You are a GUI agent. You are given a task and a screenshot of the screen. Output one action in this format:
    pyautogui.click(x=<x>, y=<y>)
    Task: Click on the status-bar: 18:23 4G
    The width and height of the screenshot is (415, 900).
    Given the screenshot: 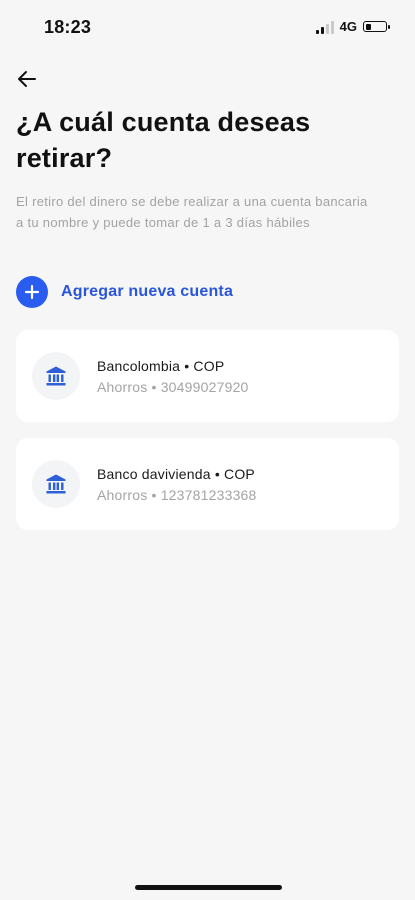 What is the action you would take?
    pyautogui.click(x=207, y=28)
    